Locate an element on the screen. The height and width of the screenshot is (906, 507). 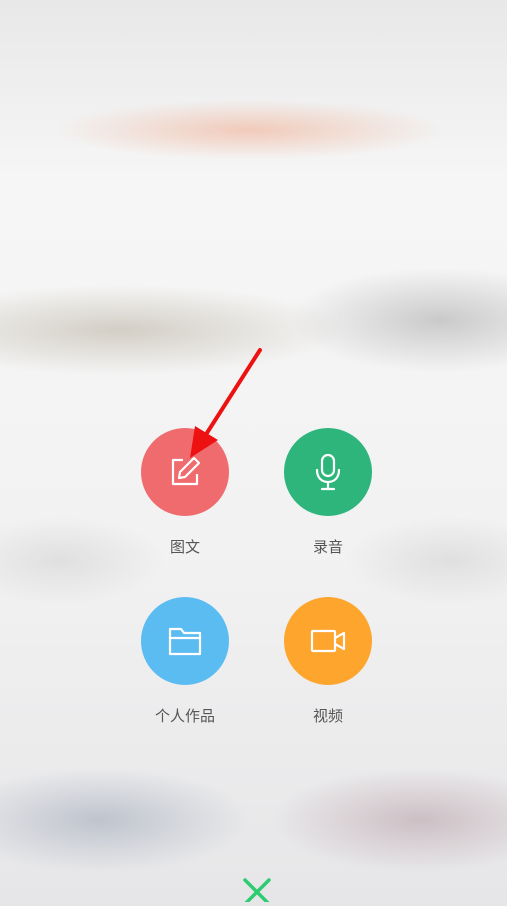
video-label: 视频 is located at coordinates (327, 716).